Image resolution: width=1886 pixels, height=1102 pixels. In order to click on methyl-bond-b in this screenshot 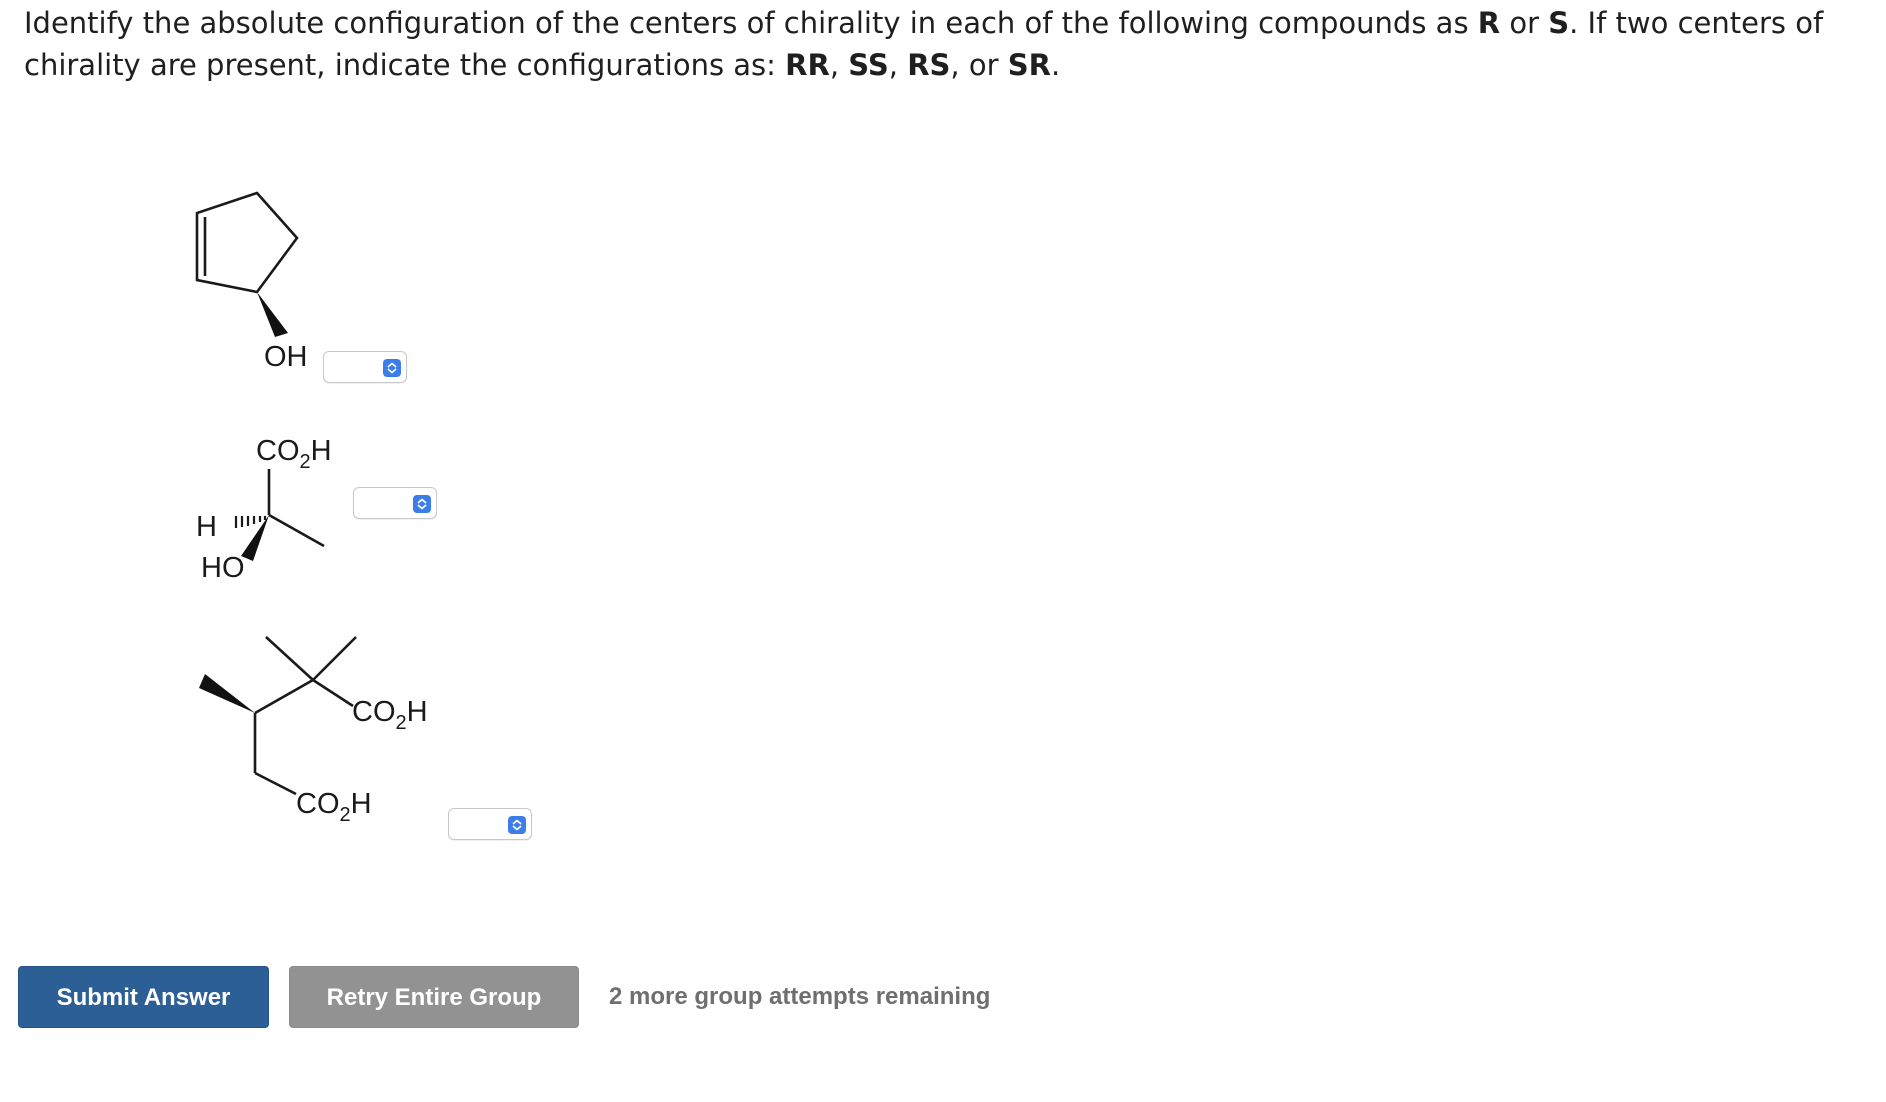, I will do `click(334, 658)`.